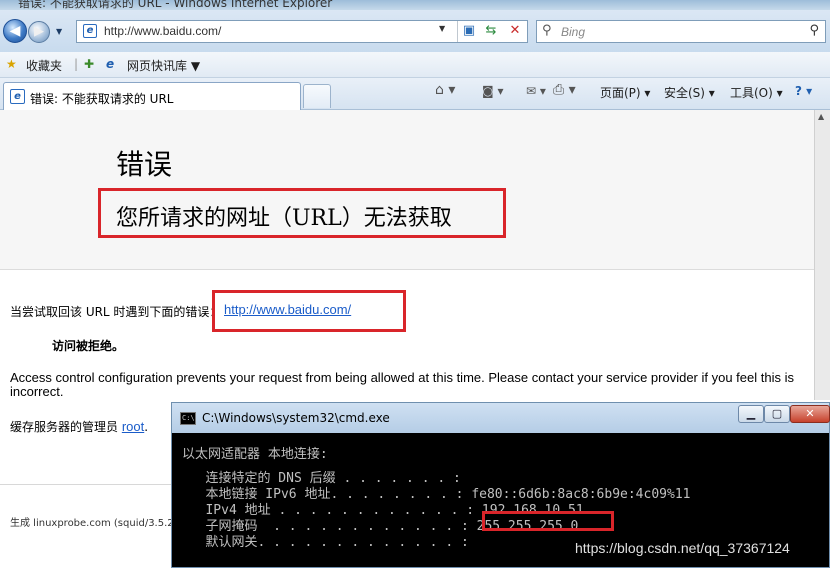  What do you see at coordinates (442, 28) in the screenshot?
I see `address-dropdown-icon: ▼` at bounding box center [442, 28].